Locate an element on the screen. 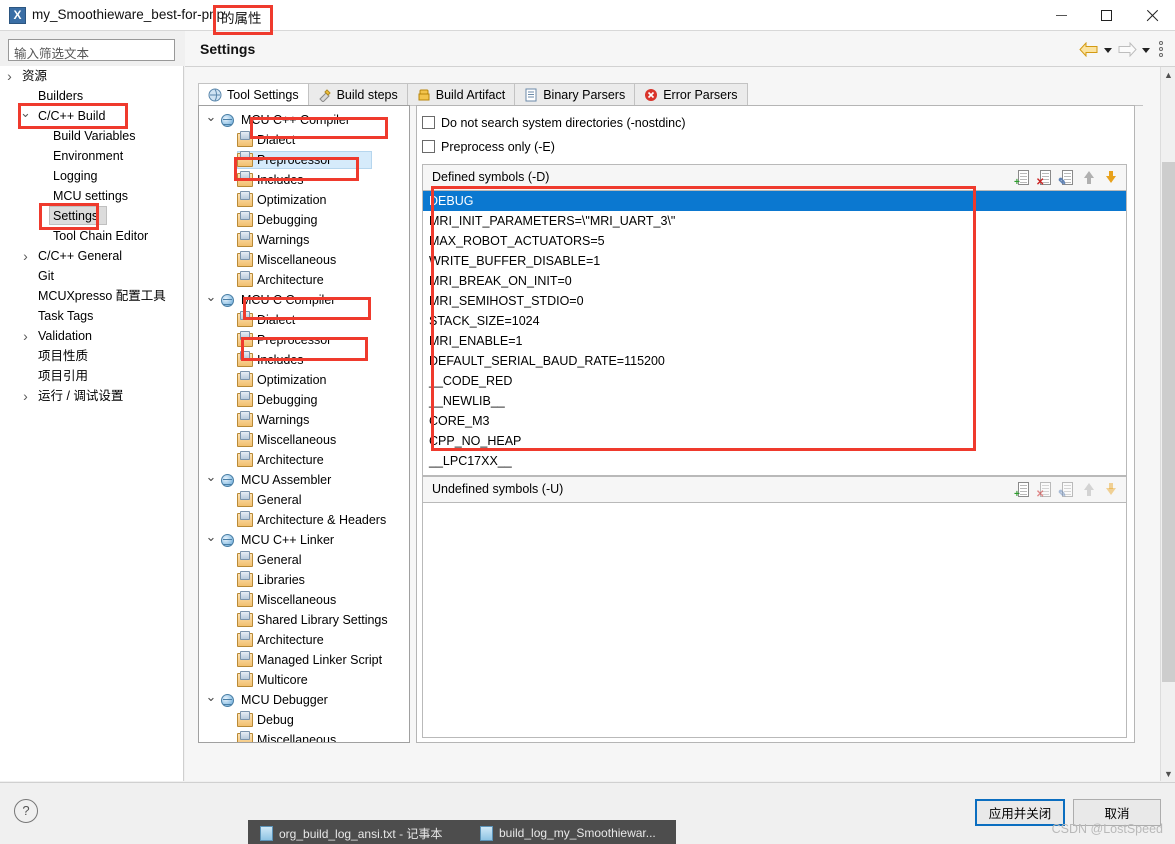  sidebar-item-c-c-general: C/C++ General is located at coordinates (91, 256).